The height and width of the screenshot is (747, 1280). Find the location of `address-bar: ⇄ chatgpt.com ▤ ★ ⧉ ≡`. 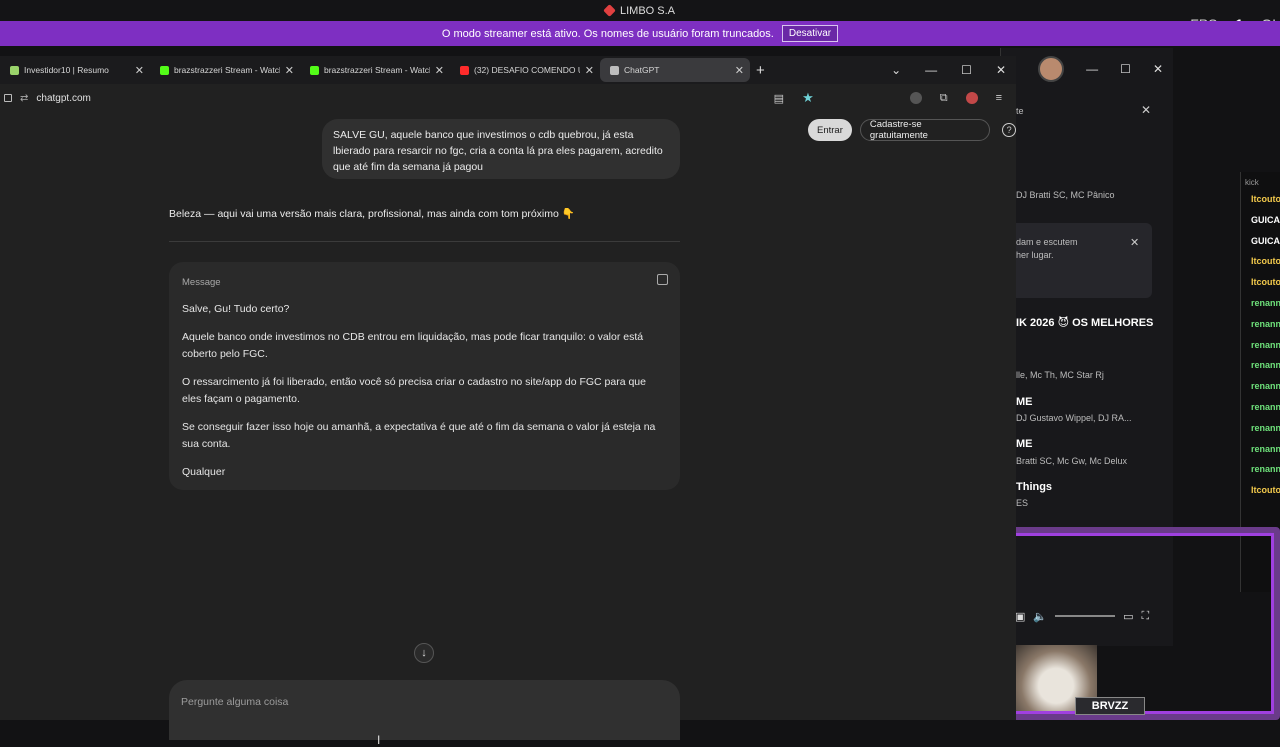

address-bar: ⇄ chatgpt.com ▤ ★ ⧉ ≡ is located at coordinates (508, 98).